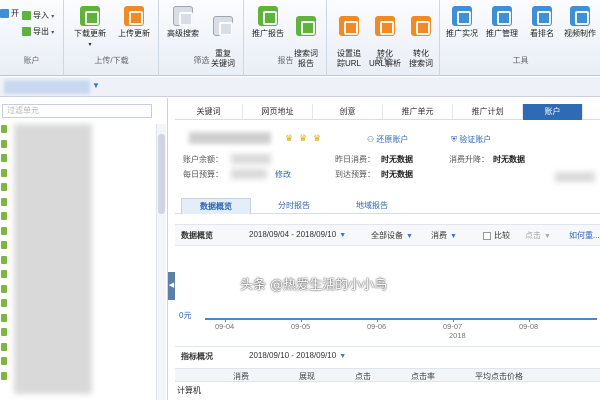  I want to click on subtab-hourly: 分时报告, so click(294, 206).